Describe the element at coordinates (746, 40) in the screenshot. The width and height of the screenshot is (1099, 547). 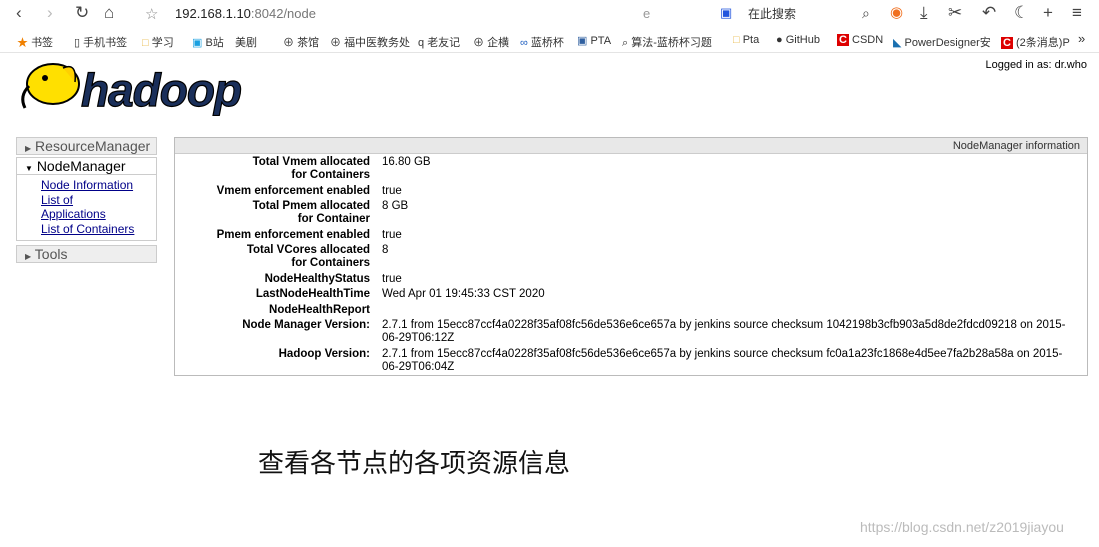
I see `bookmark: □ Pta` at that location.